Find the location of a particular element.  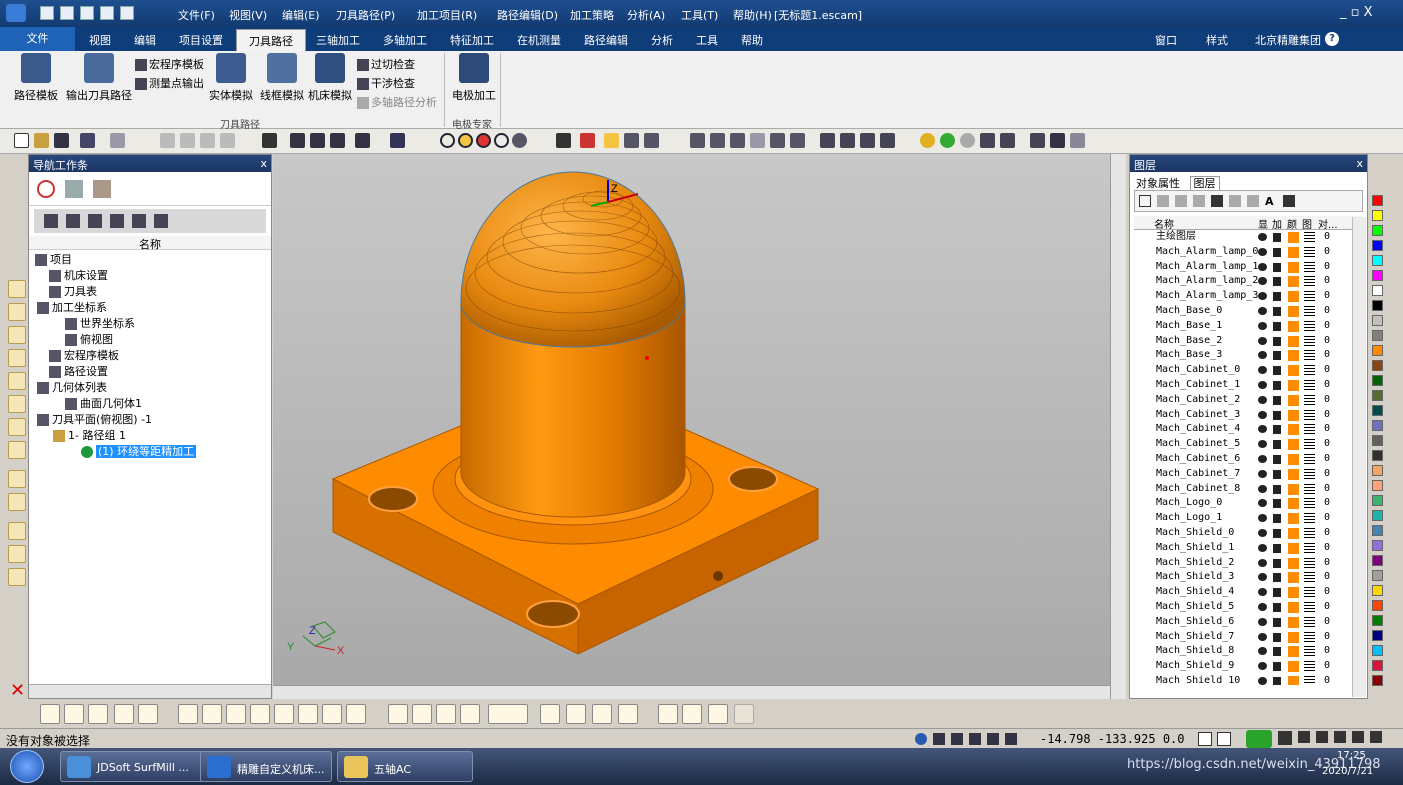

select-fence-icon is located at coordinates (148, 714).